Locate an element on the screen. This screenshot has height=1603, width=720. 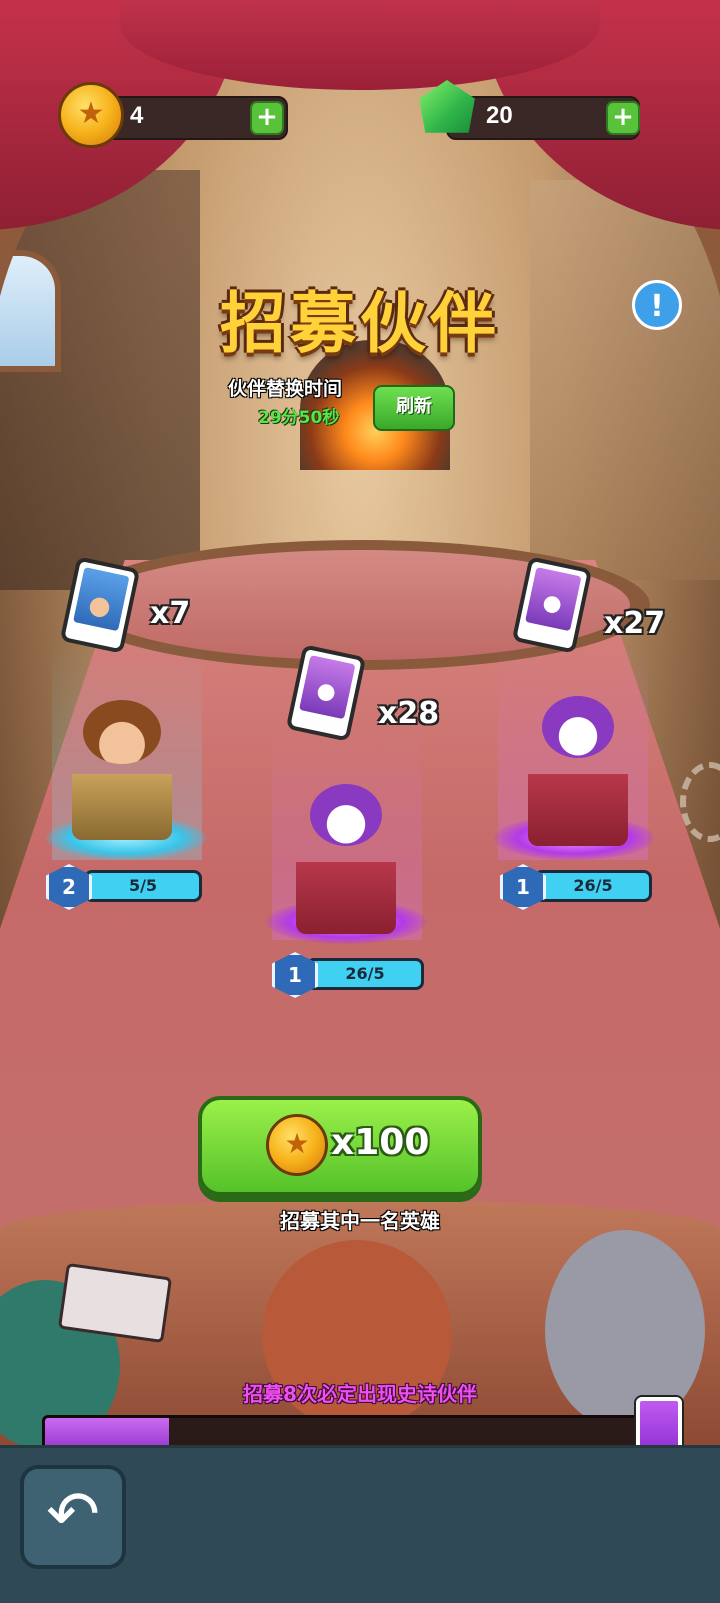
hero-card-count: x27 is located at coordinates (635, 623).